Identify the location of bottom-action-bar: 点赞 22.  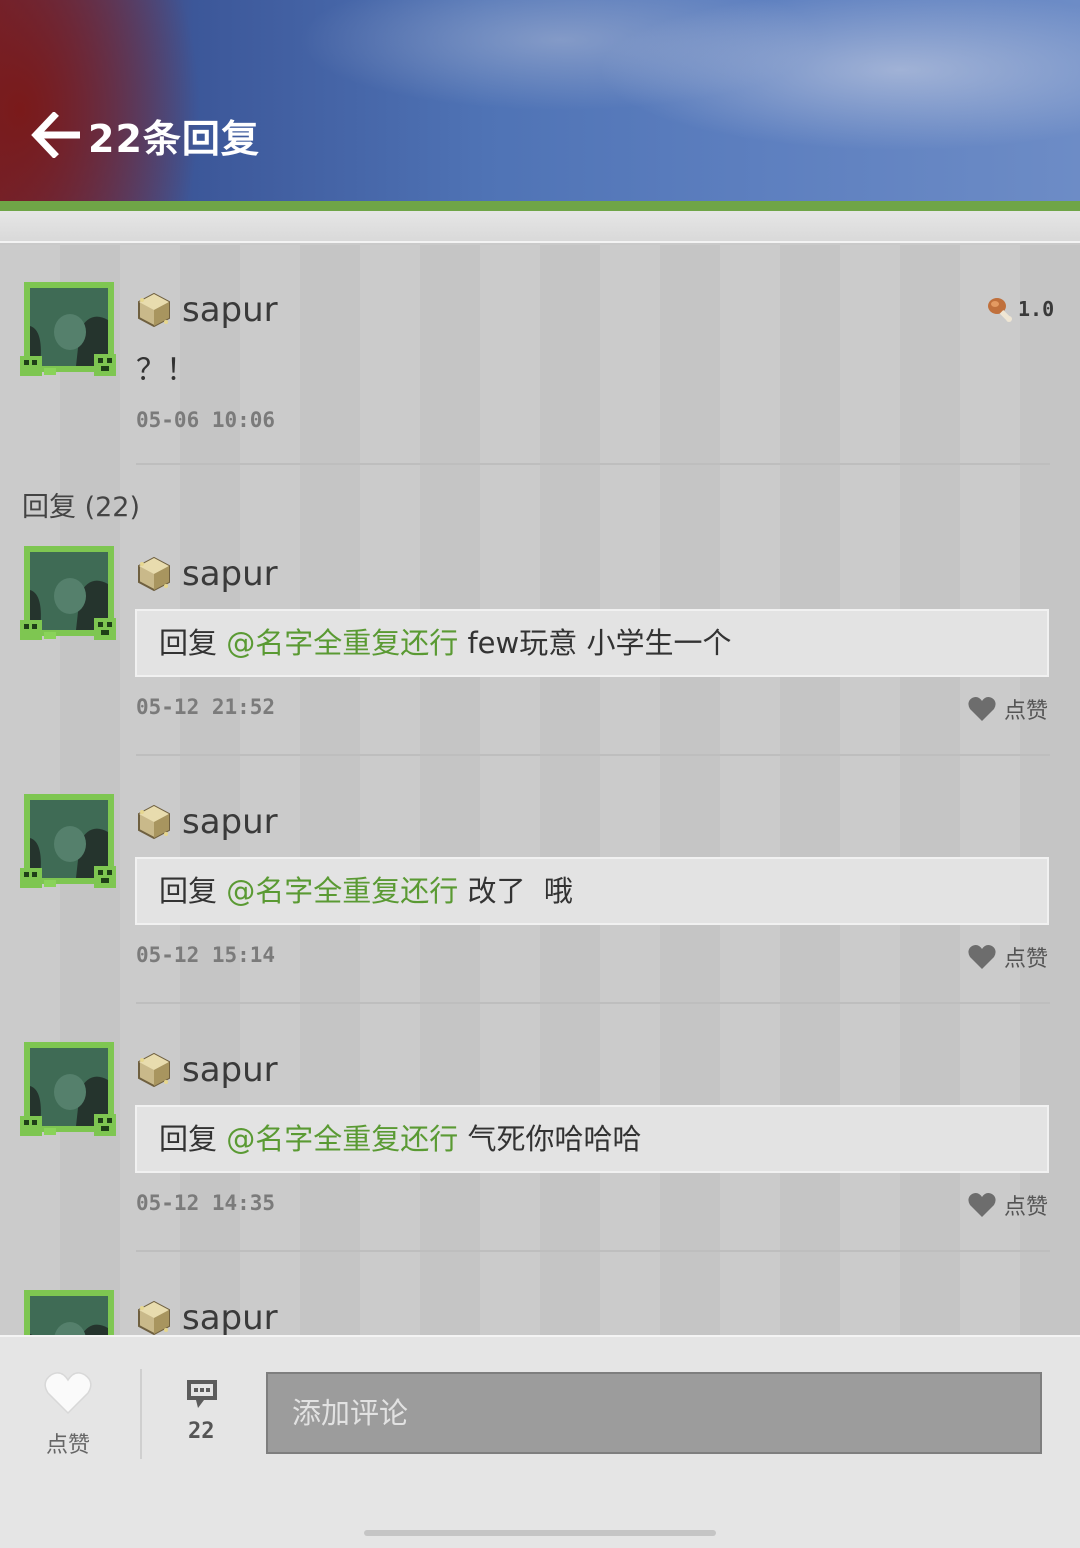
(540, 1441).